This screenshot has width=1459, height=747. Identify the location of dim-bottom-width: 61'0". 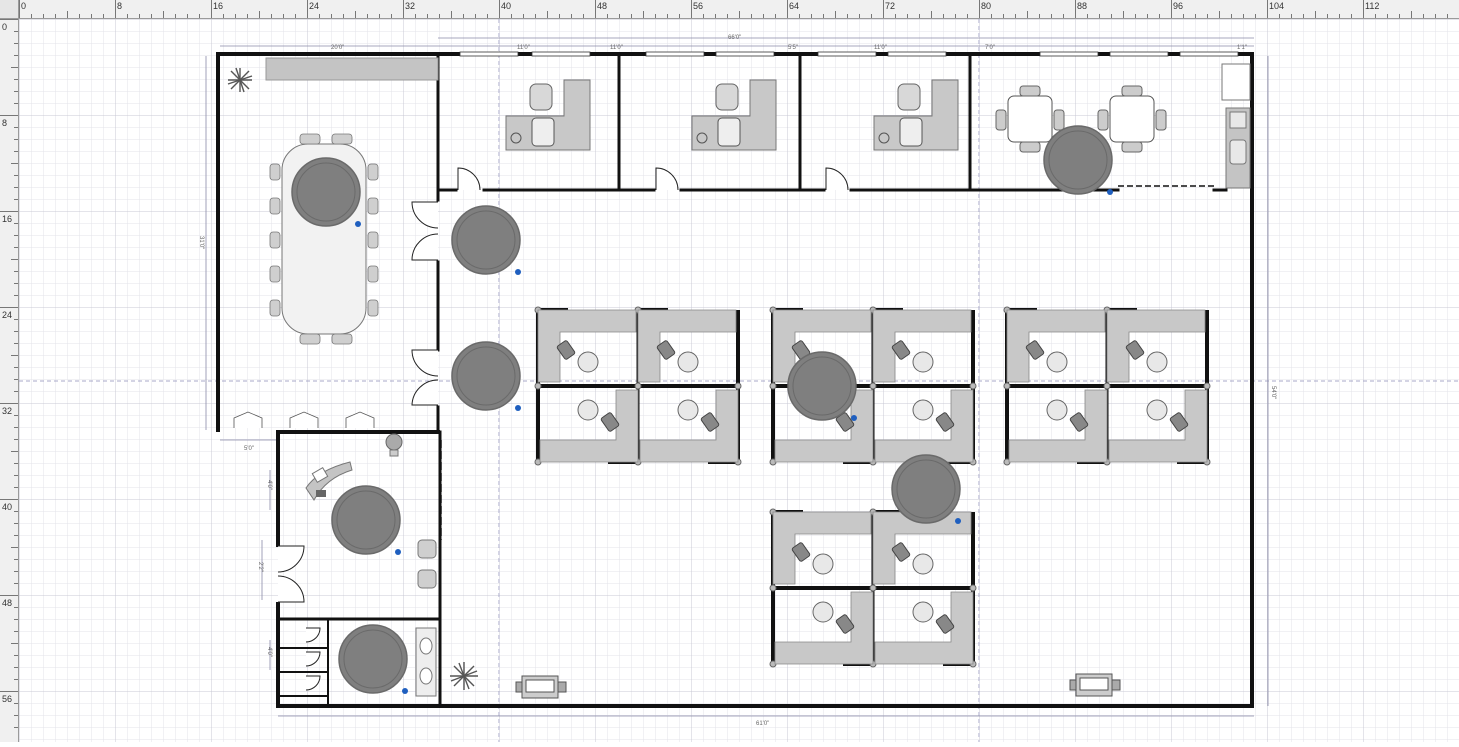
(762, 724).